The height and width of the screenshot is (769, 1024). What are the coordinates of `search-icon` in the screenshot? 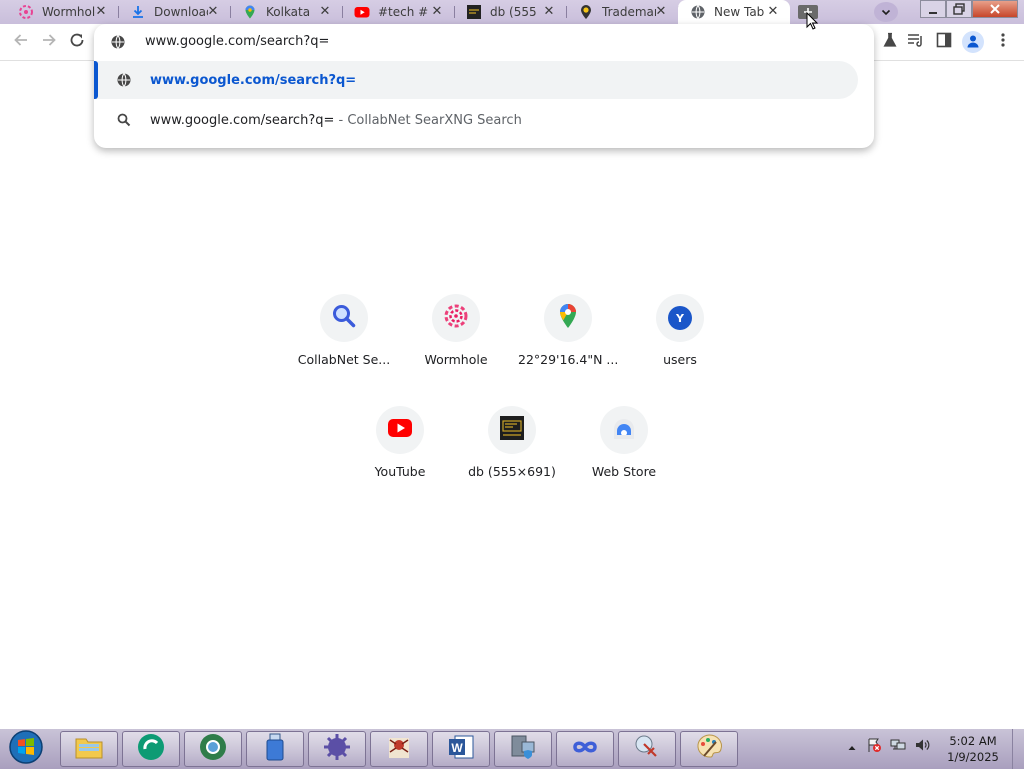 It's located at (124, 120).